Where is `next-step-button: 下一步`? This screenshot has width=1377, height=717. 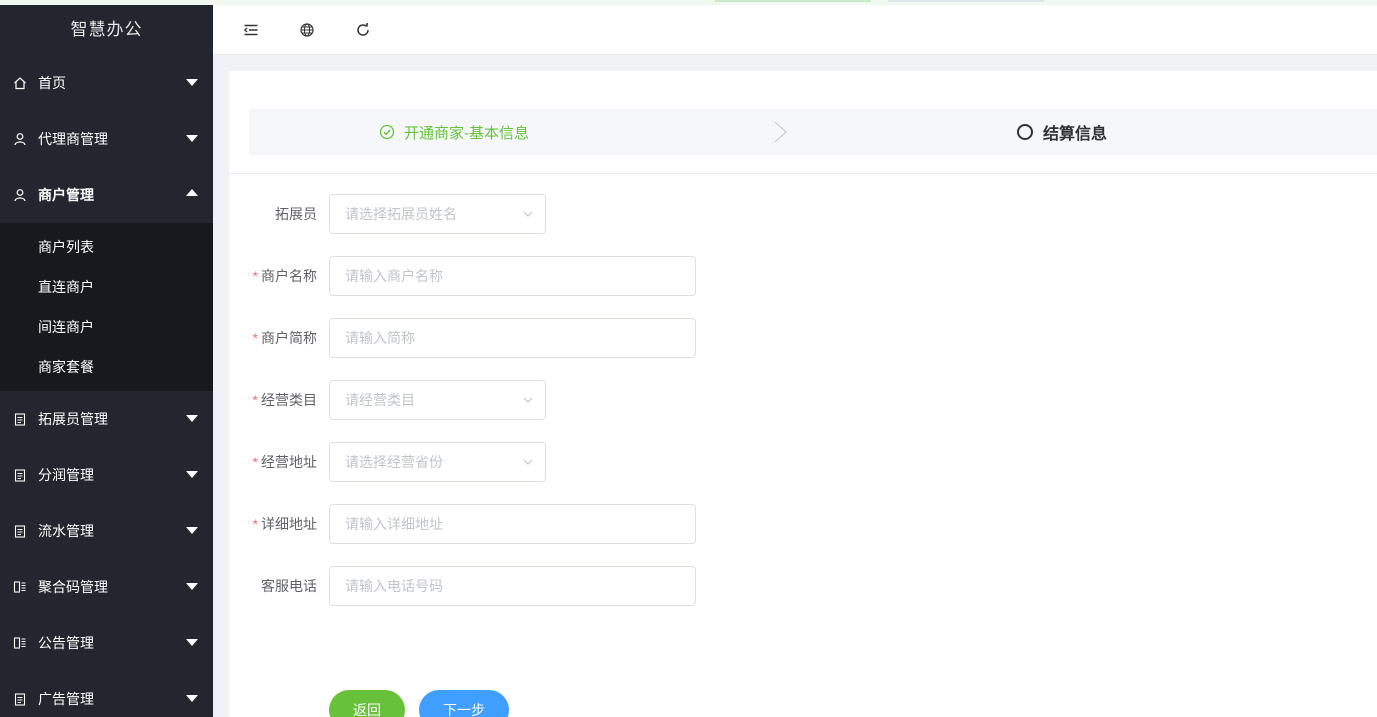 next-step-button: 下一步 is located at coordinates (464, 703).